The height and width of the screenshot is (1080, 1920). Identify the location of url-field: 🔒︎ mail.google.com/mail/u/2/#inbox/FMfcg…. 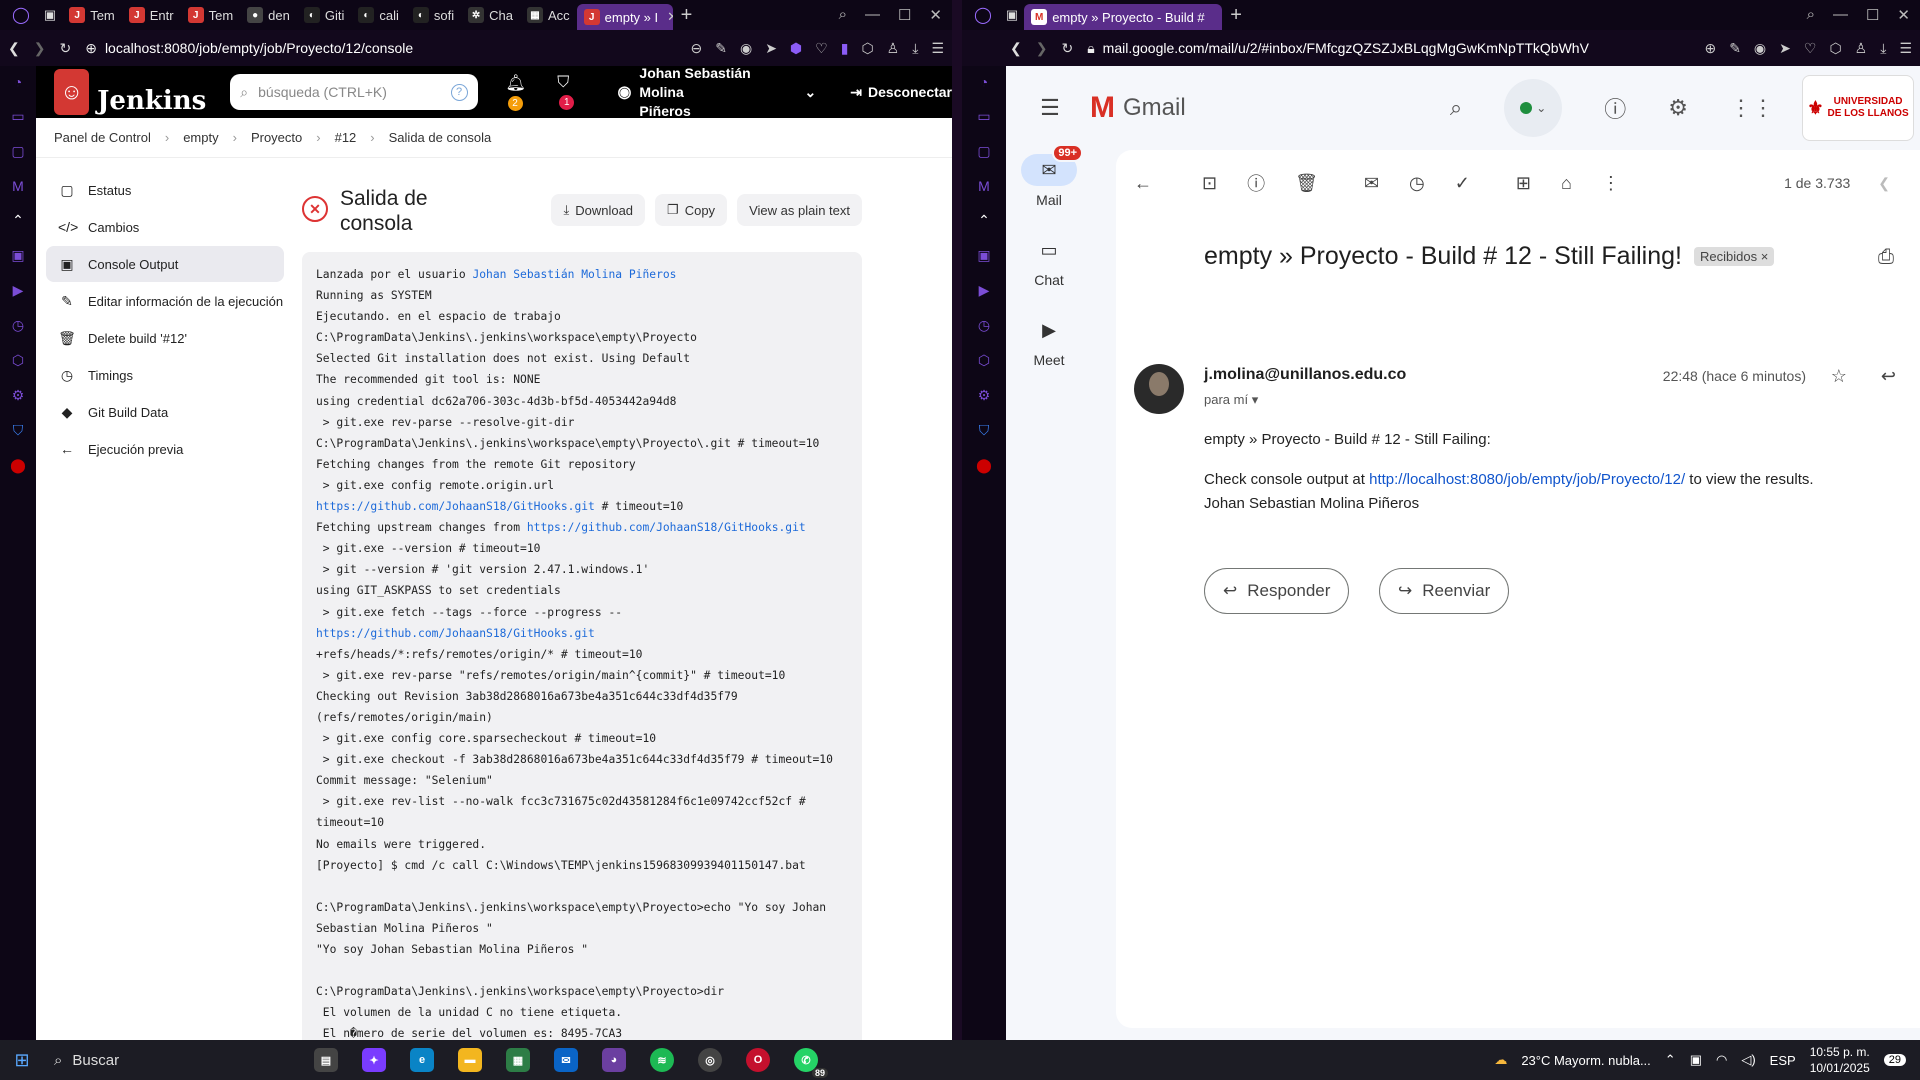
(1338, 48).